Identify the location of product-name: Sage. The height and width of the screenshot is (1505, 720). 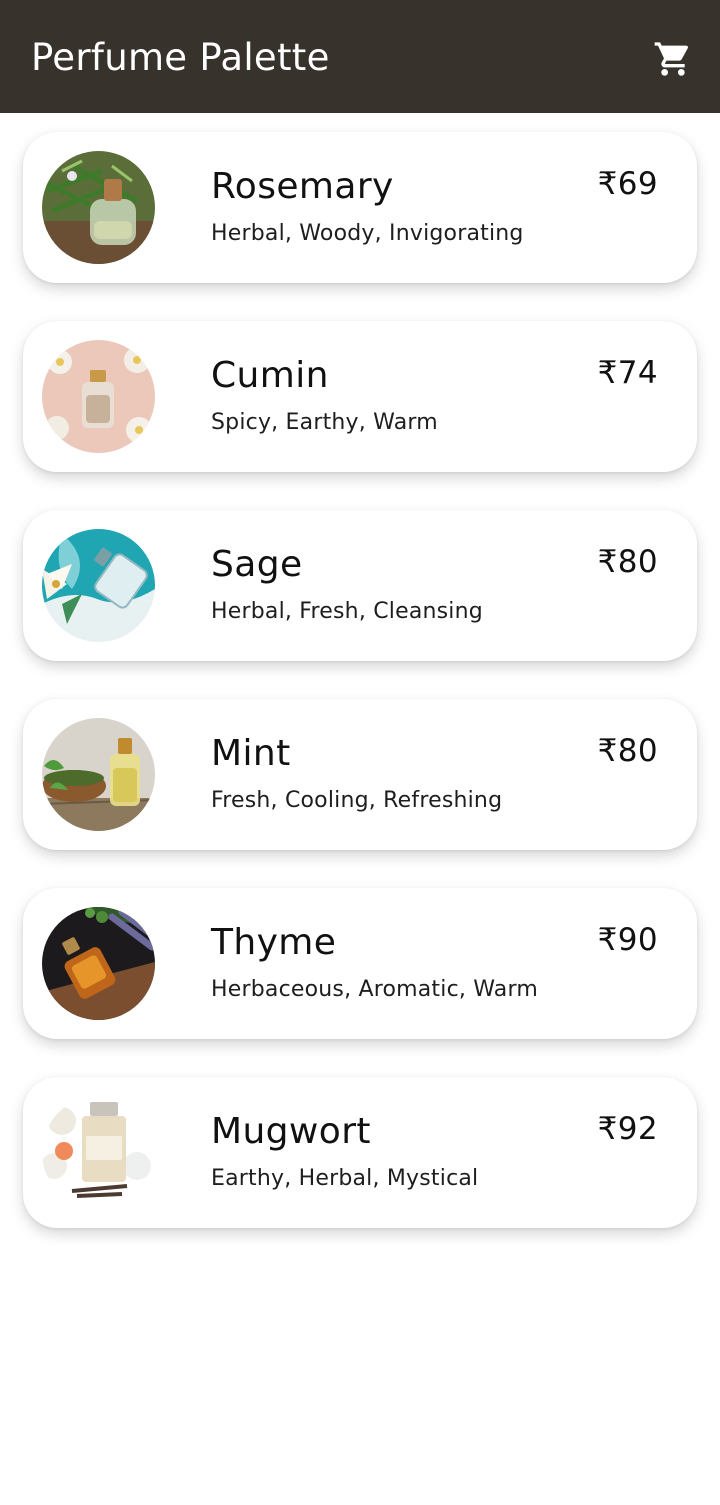
(257, 564).